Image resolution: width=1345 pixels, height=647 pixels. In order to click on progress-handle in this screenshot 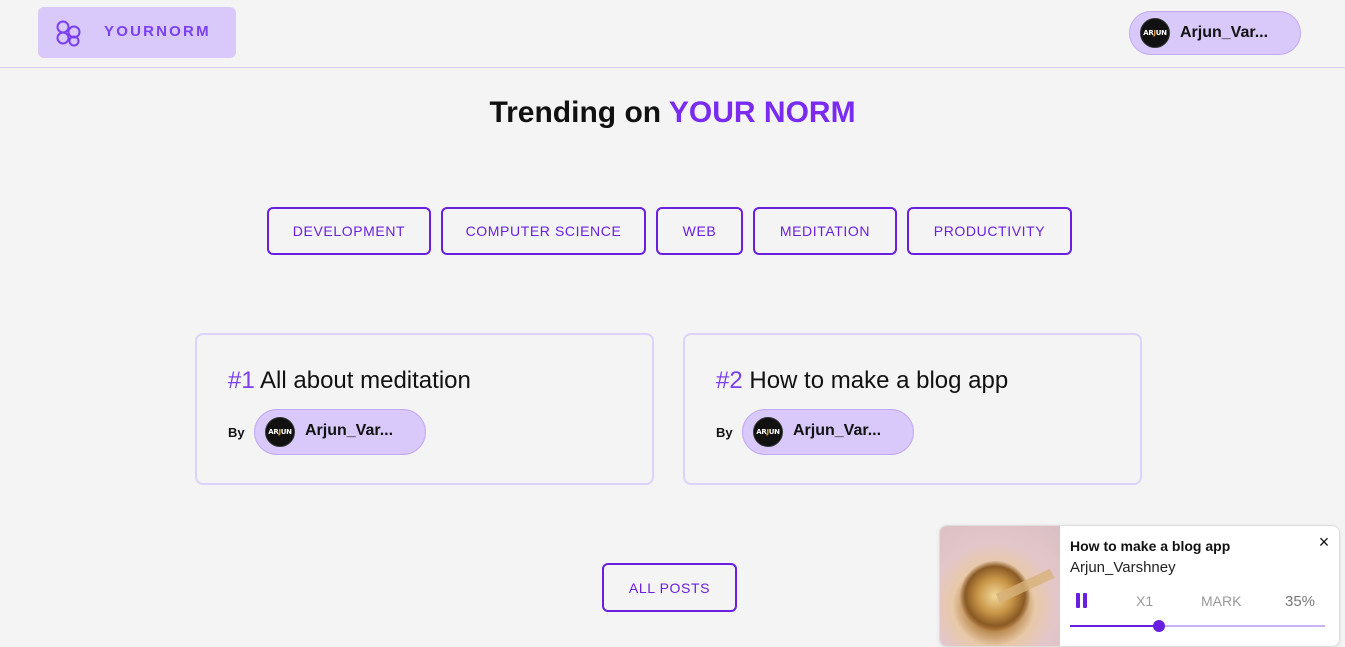, I will do `click(1159, 626)`.